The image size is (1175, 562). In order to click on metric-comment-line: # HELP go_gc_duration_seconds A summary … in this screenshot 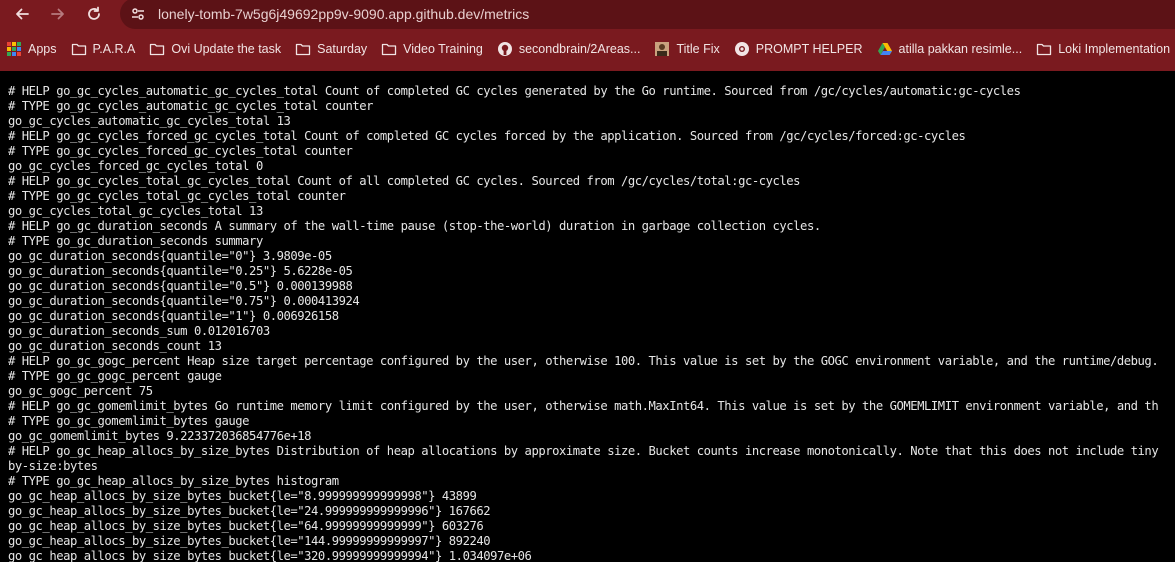, I will do `click(414, 226)`.